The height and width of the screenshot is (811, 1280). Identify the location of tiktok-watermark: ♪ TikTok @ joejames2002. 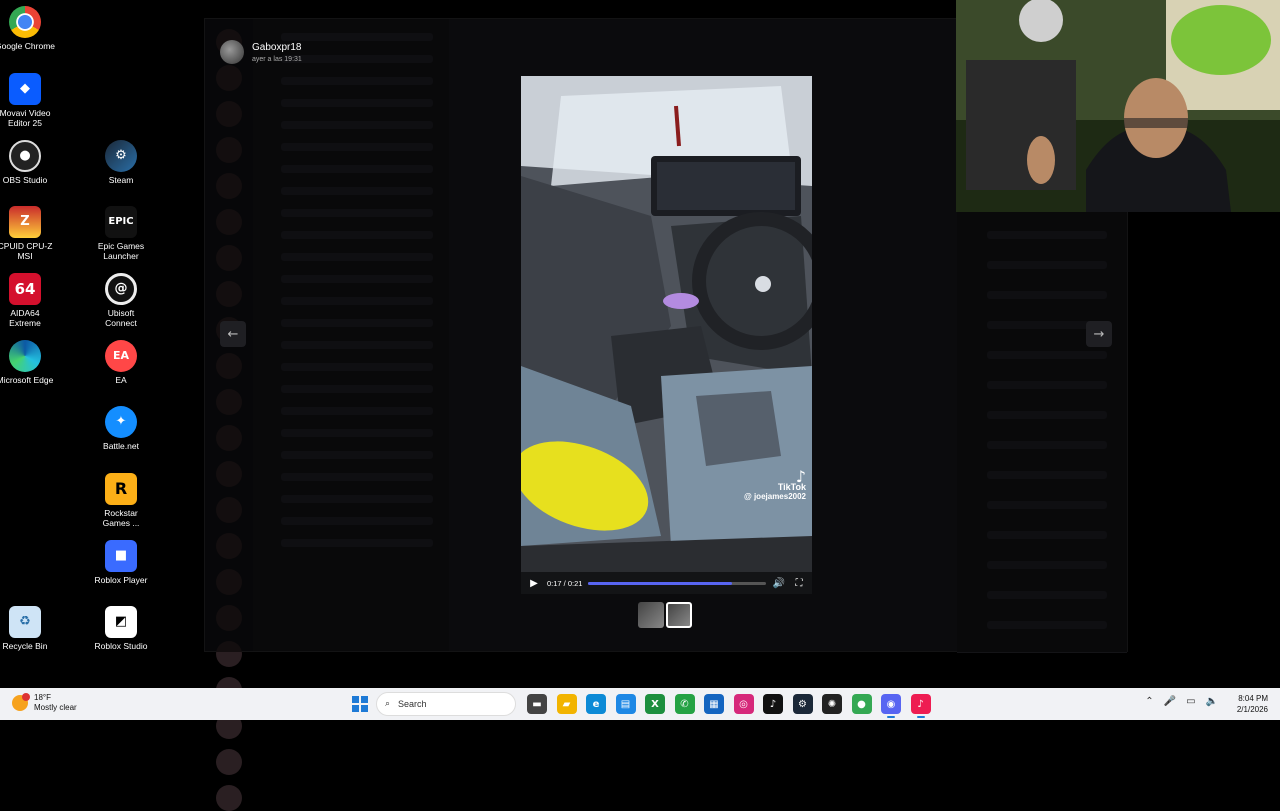
(774, 484).